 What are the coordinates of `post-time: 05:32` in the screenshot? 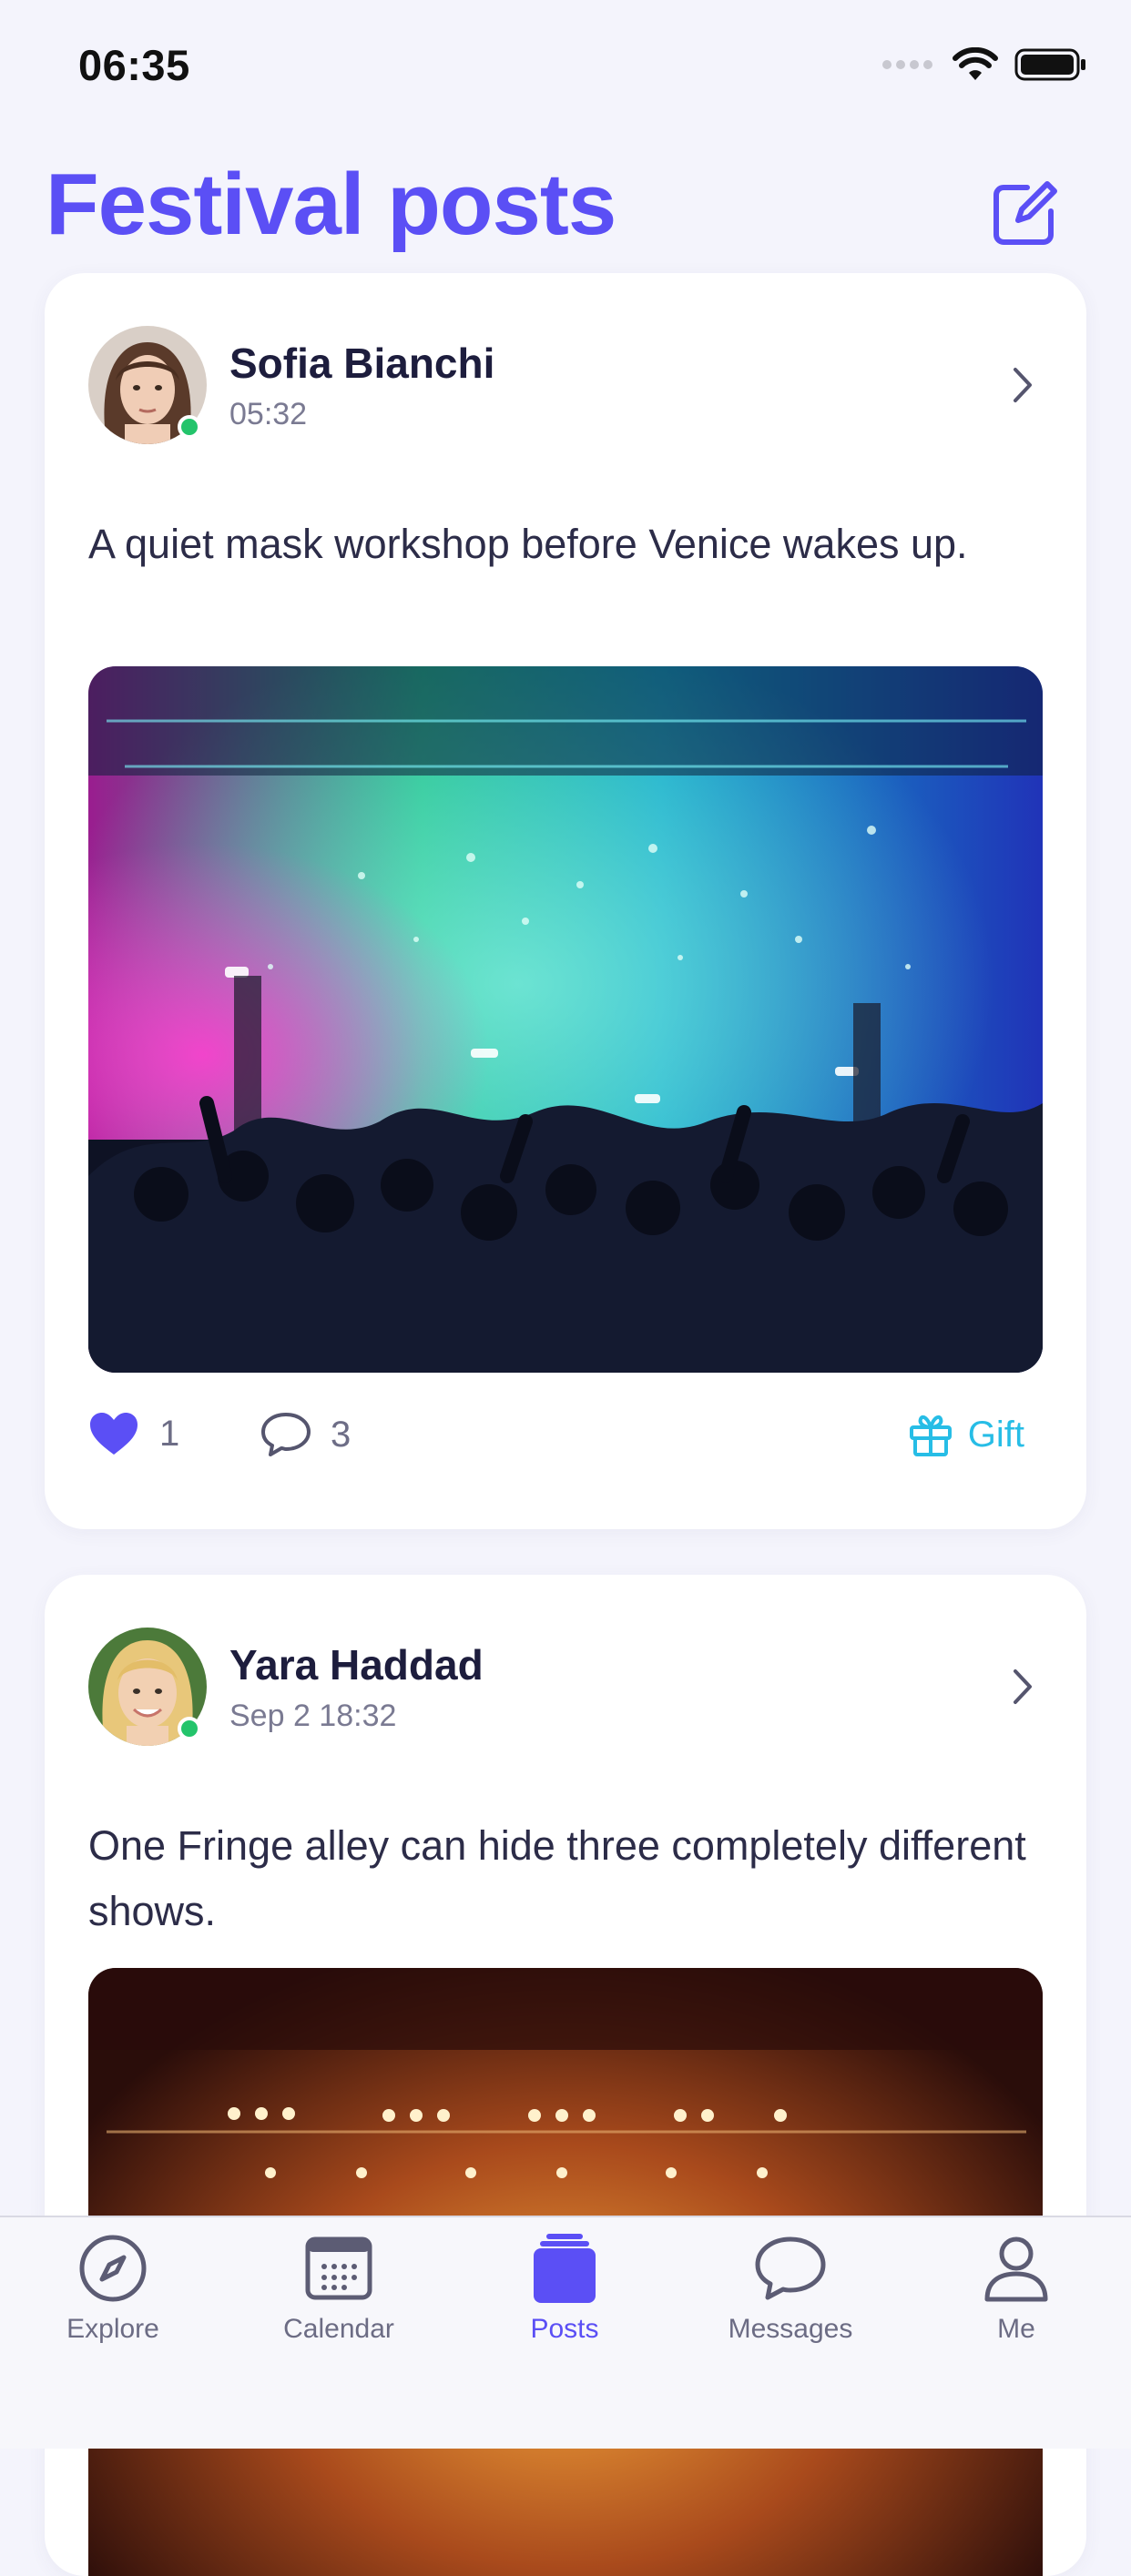 It's located at (269, 414).